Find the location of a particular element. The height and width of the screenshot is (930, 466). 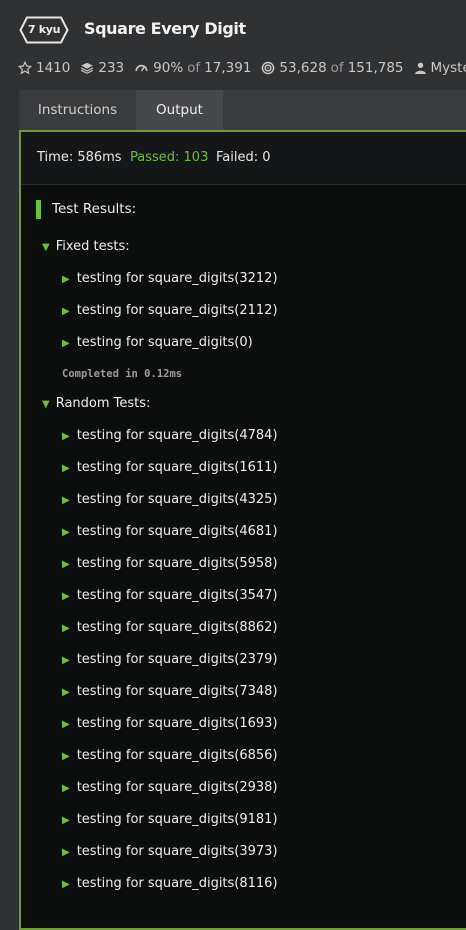

completions-stat: 53,628 of 151,785 is located at coordinates (332, 68).